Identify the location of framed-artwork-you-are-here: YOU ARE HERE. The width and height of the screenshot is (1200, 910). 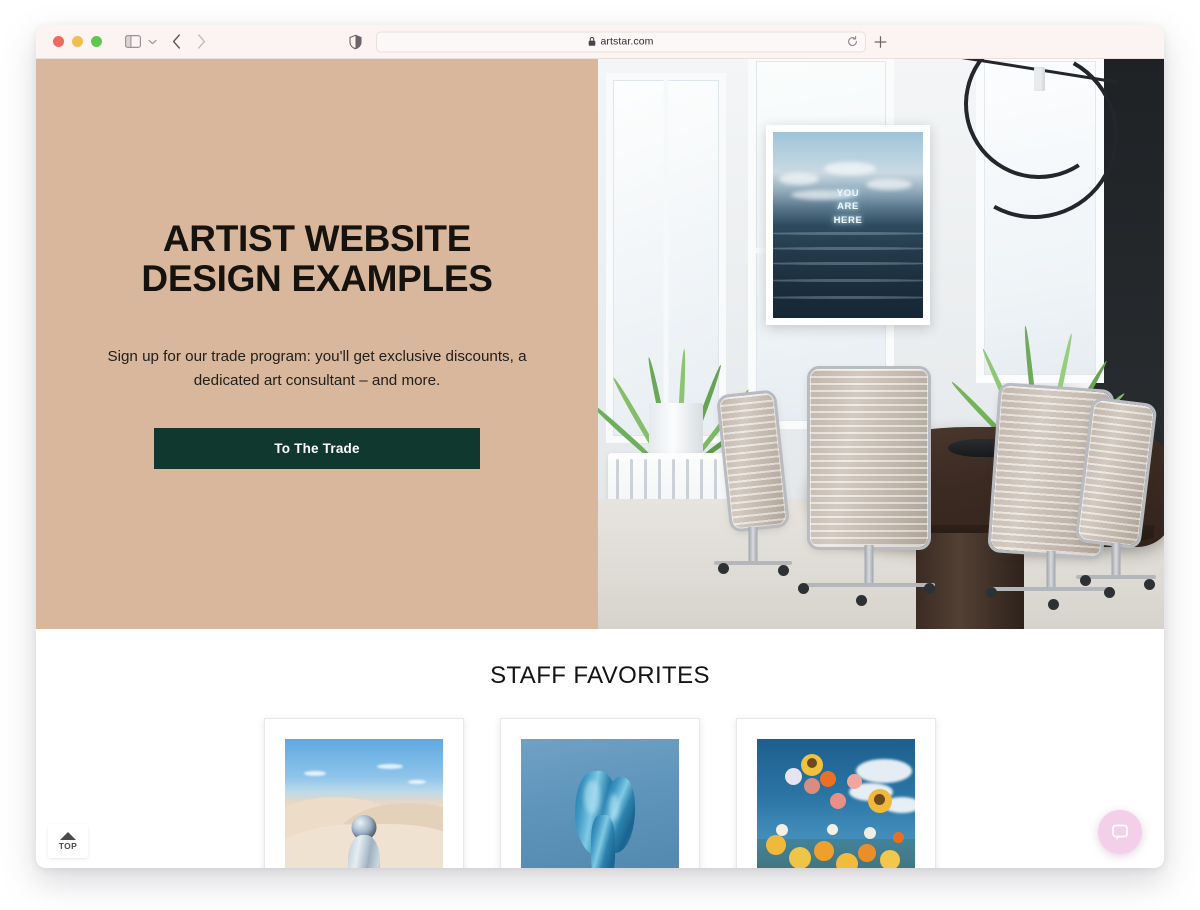
(848, 225).